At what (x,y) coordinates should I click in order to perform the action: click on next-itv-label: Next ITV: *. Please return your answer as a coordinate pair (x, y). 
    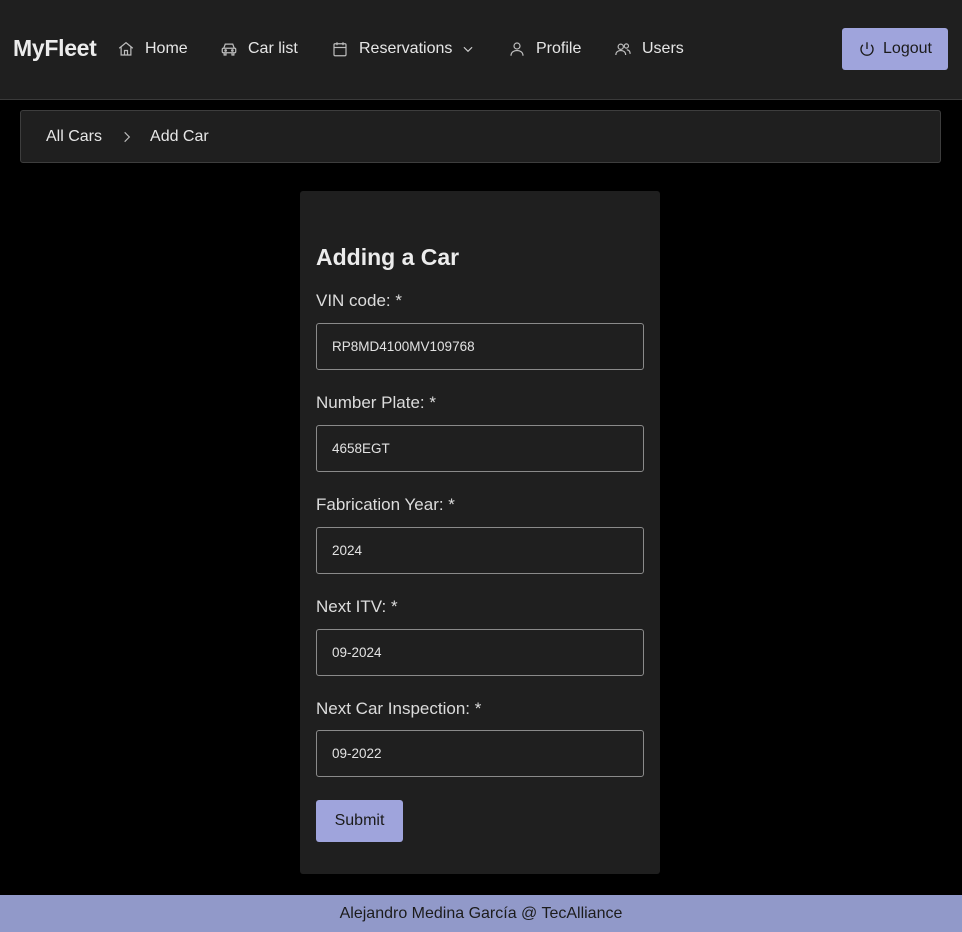
    Looking at the image, I should click on (357, 606).